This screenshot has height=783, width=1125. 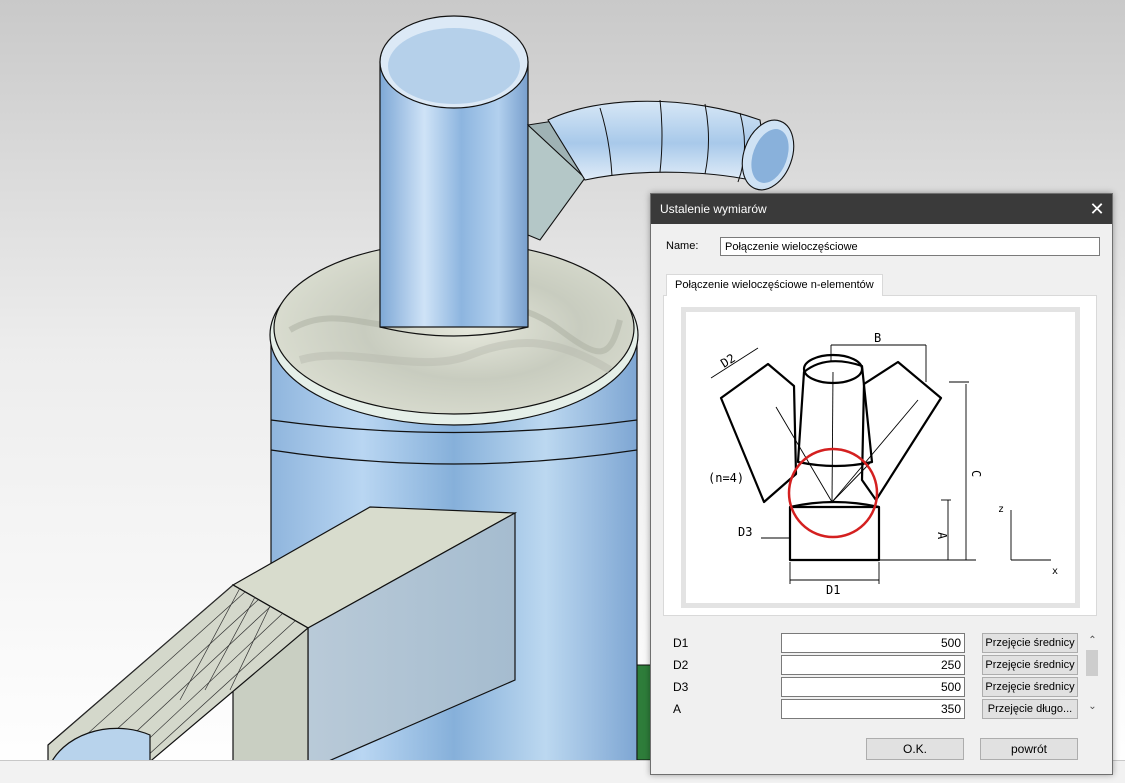 I want to click on param-row-d3: D3 Przejęcie średnicy, so click(x=888, y=688).